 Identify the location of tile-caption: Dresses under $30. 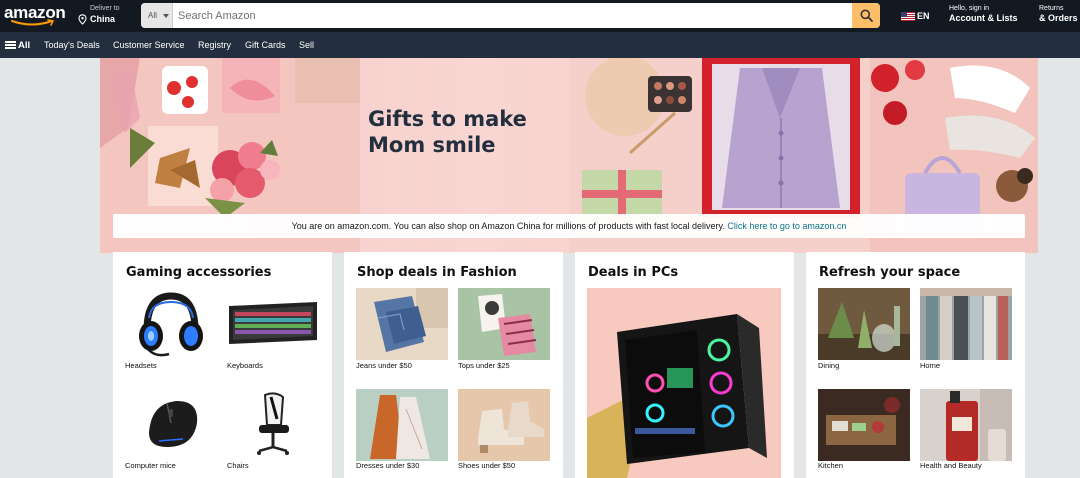
(388, 465).